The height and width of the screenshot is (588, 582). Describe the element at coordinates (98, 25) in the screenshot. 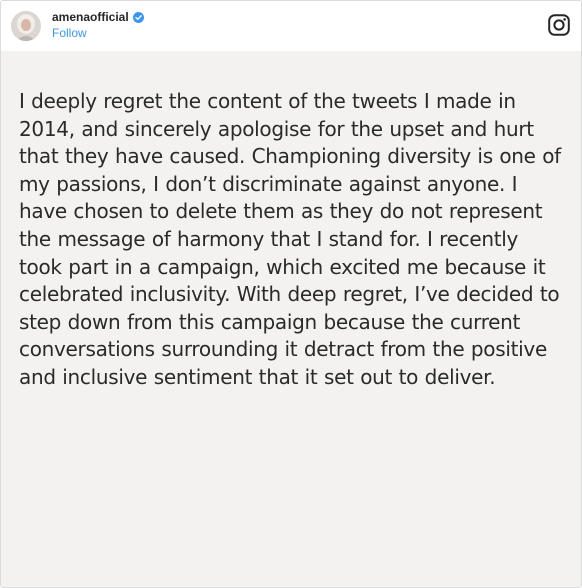

I see `user-info: amenaofficial Follow` at that location.